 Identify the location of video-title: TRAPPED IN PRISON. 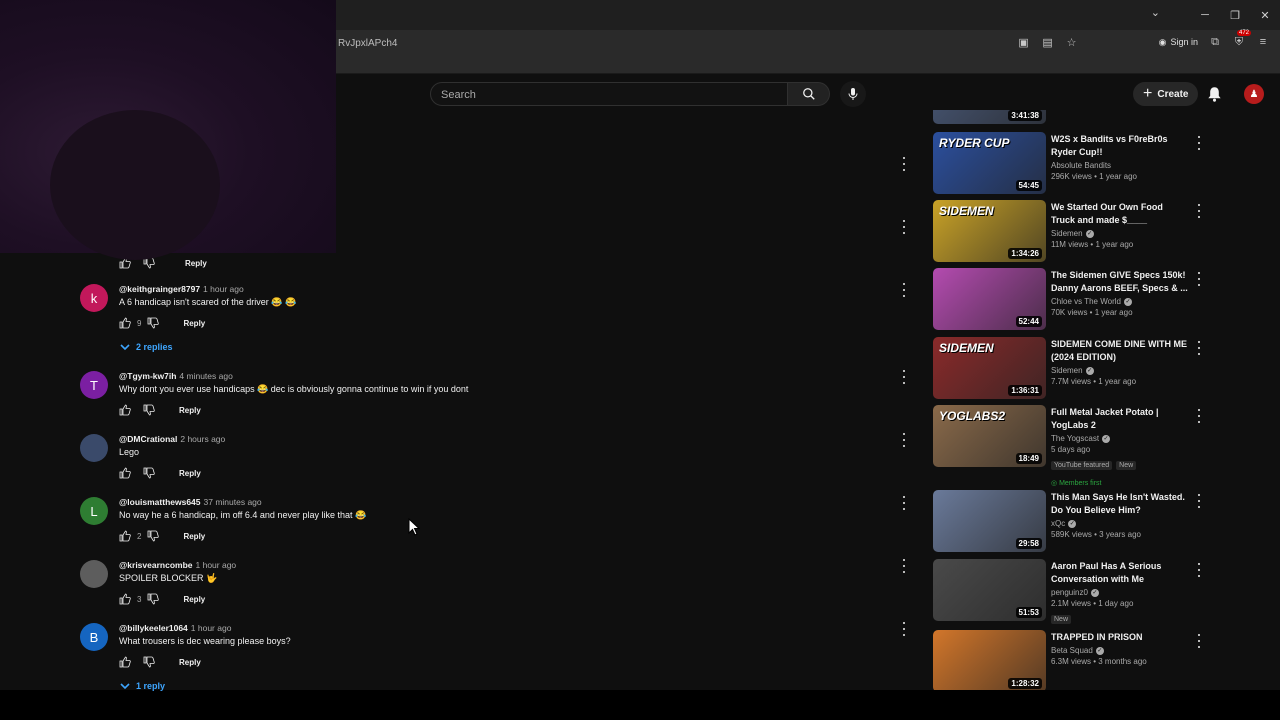
(1120, 637).